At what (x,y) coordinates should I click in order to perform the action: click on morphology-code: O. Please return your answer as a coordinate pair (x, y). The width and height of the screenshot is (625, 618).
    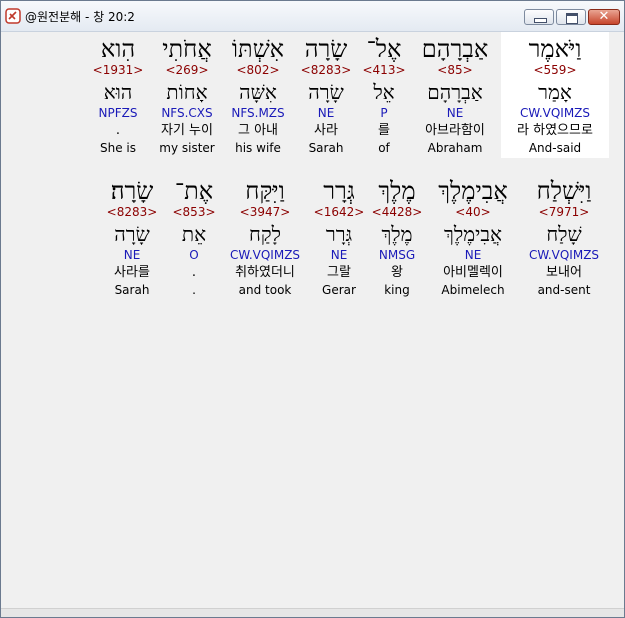
    Looking at the image, I should click on (194, 255).